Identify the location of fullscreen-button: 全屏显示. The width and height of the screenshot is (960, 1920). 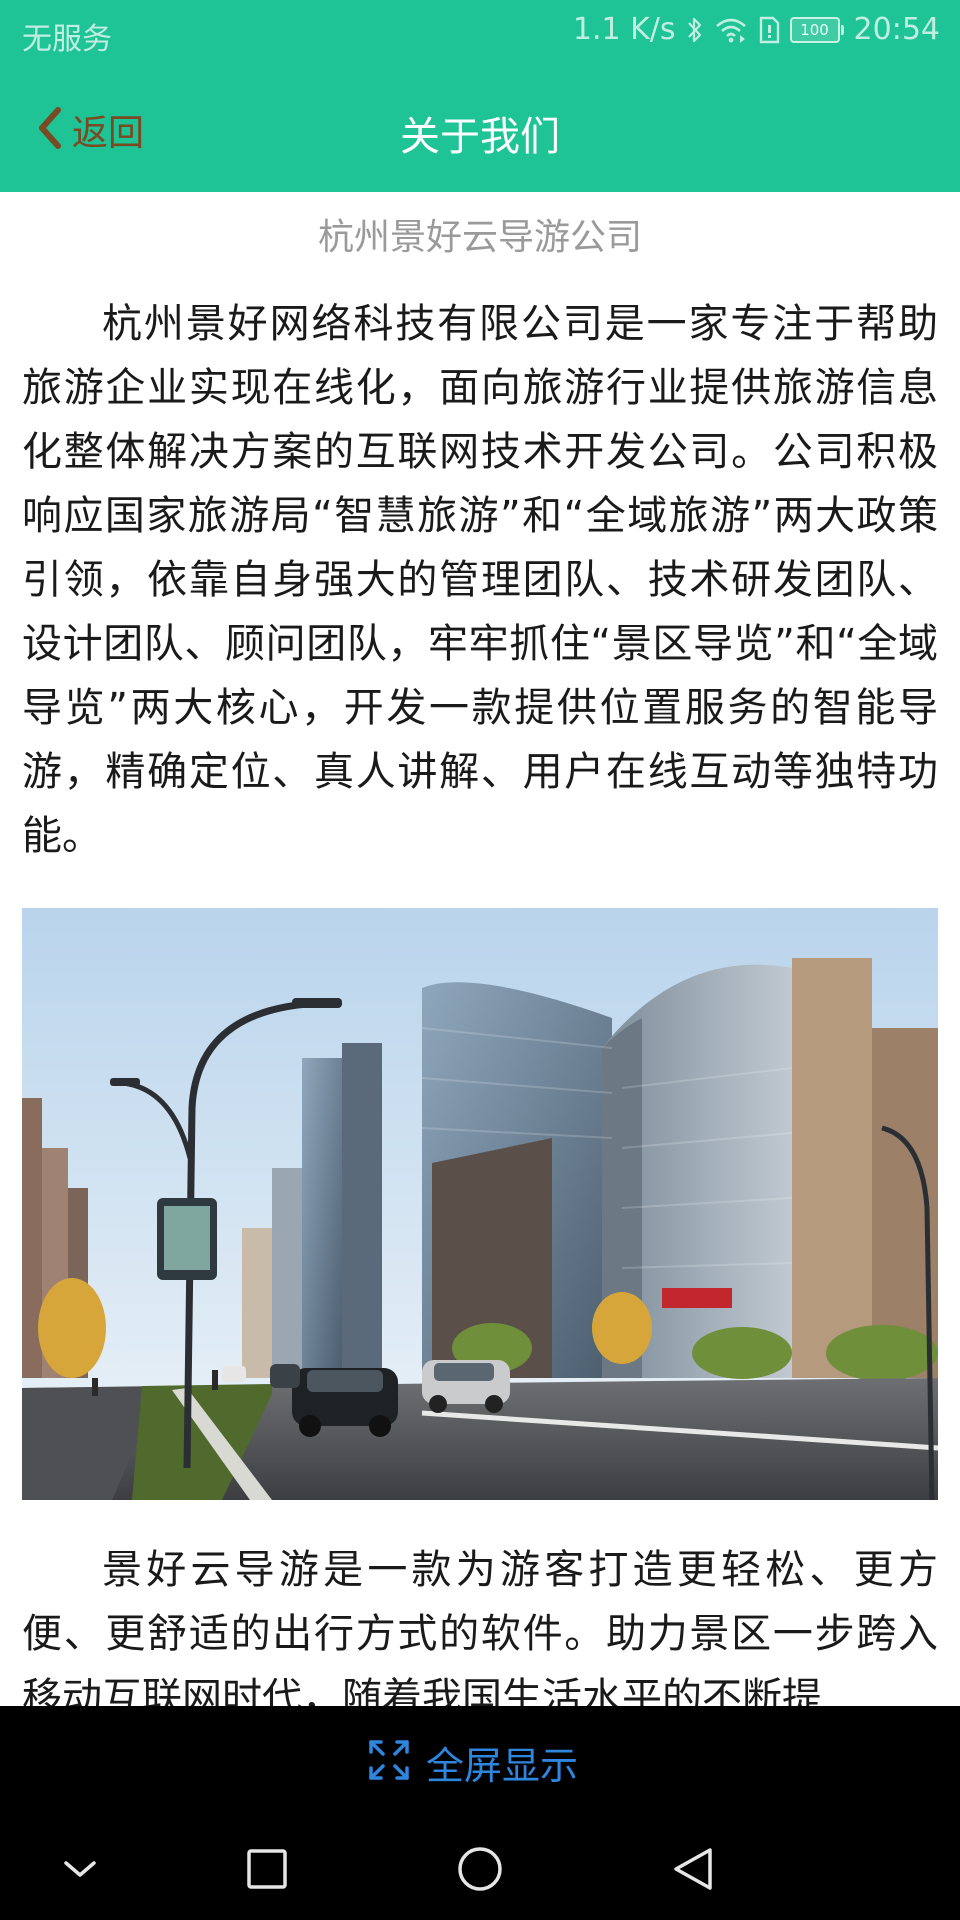
(473, 1762).